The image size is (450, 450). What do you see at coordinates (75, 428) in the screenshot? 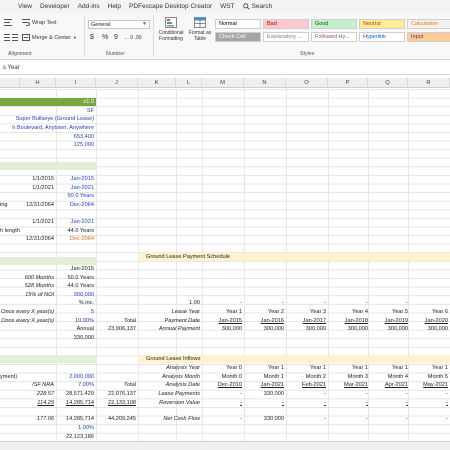
I see `value-cell: 1.00%` at bounding box center [75, 428].